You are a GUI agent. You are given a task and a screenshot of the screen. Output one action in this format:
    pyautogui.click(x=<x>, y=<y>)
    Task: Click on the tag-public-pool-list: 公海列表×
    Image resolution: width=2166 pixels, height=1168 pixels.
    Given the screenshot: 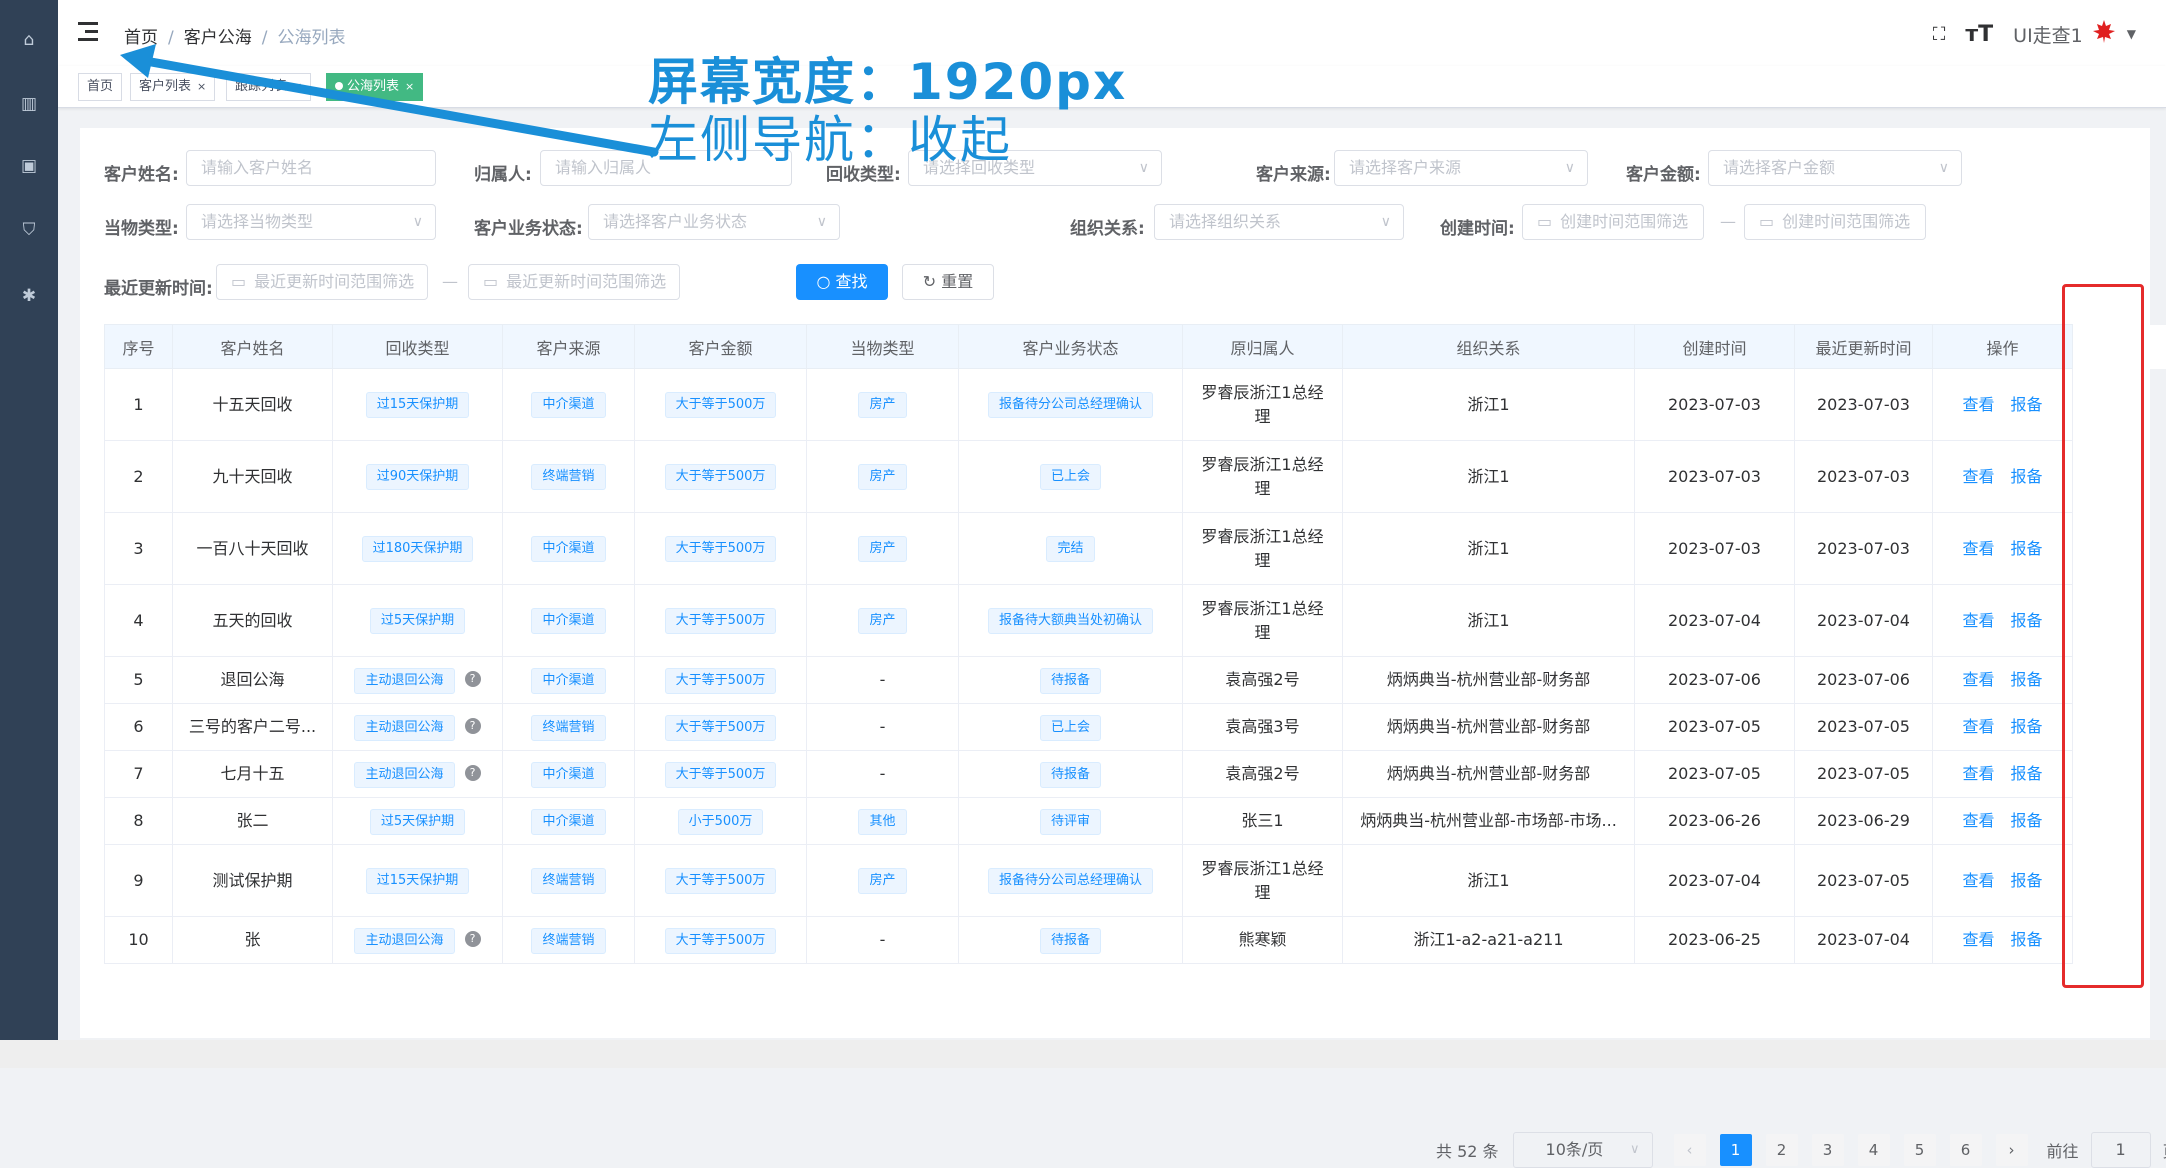 What is the action you would take?
    pyautogui.click(x=374, y=87)
    